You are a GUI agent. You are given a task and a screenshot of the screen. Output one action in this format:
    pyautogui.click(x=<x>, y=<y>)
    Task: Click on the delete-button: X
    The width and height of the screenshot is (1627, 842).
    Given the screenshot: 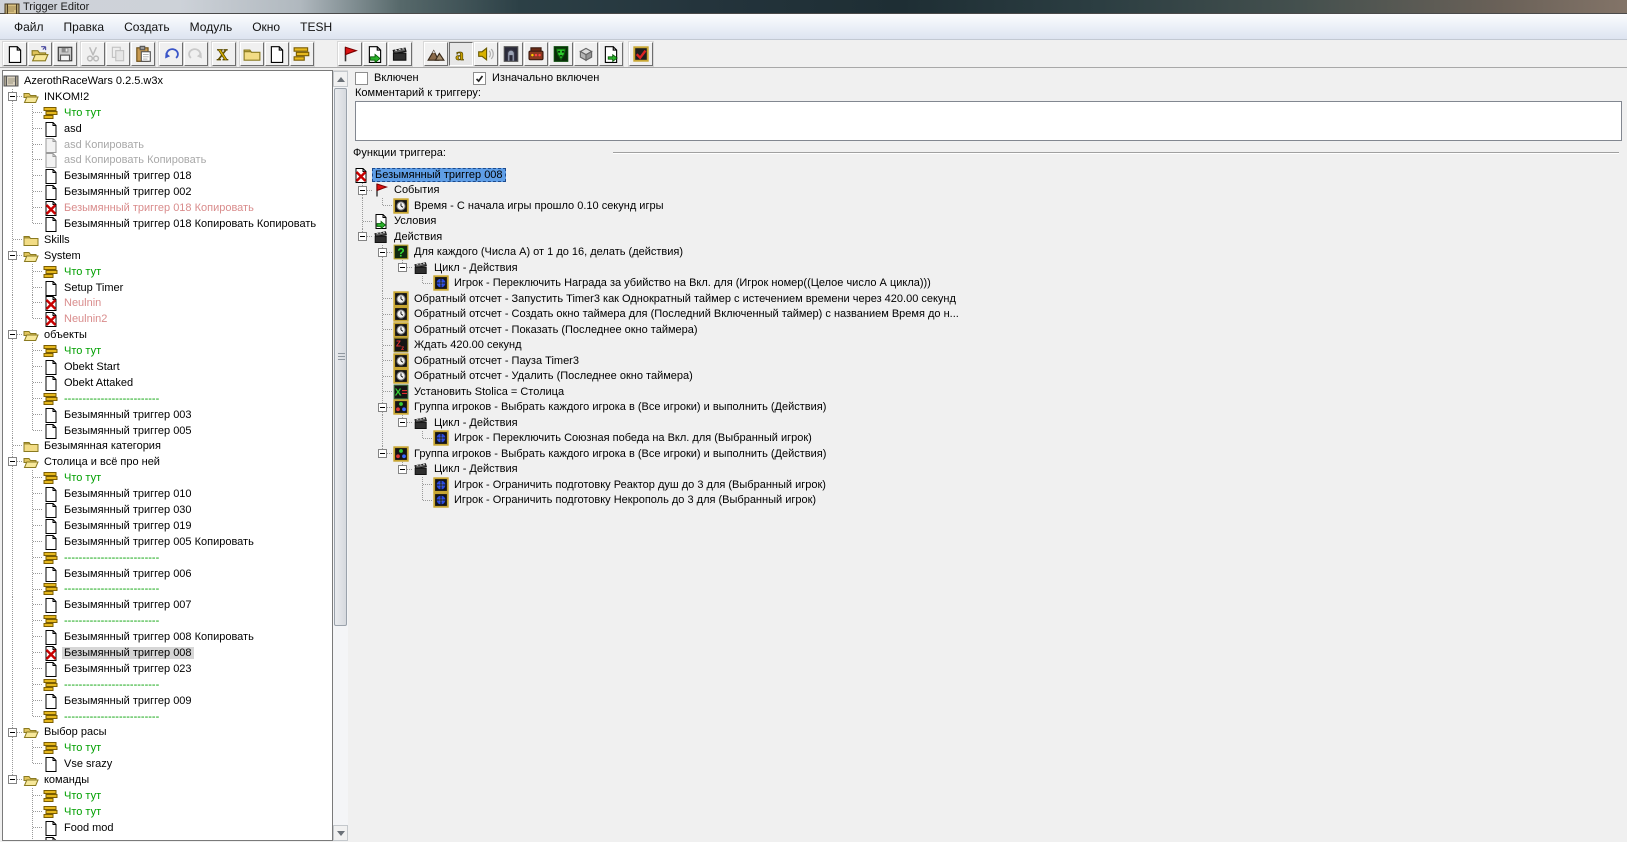 What is the action you would take?
    pyautogui.click(x=224, y=54)
    